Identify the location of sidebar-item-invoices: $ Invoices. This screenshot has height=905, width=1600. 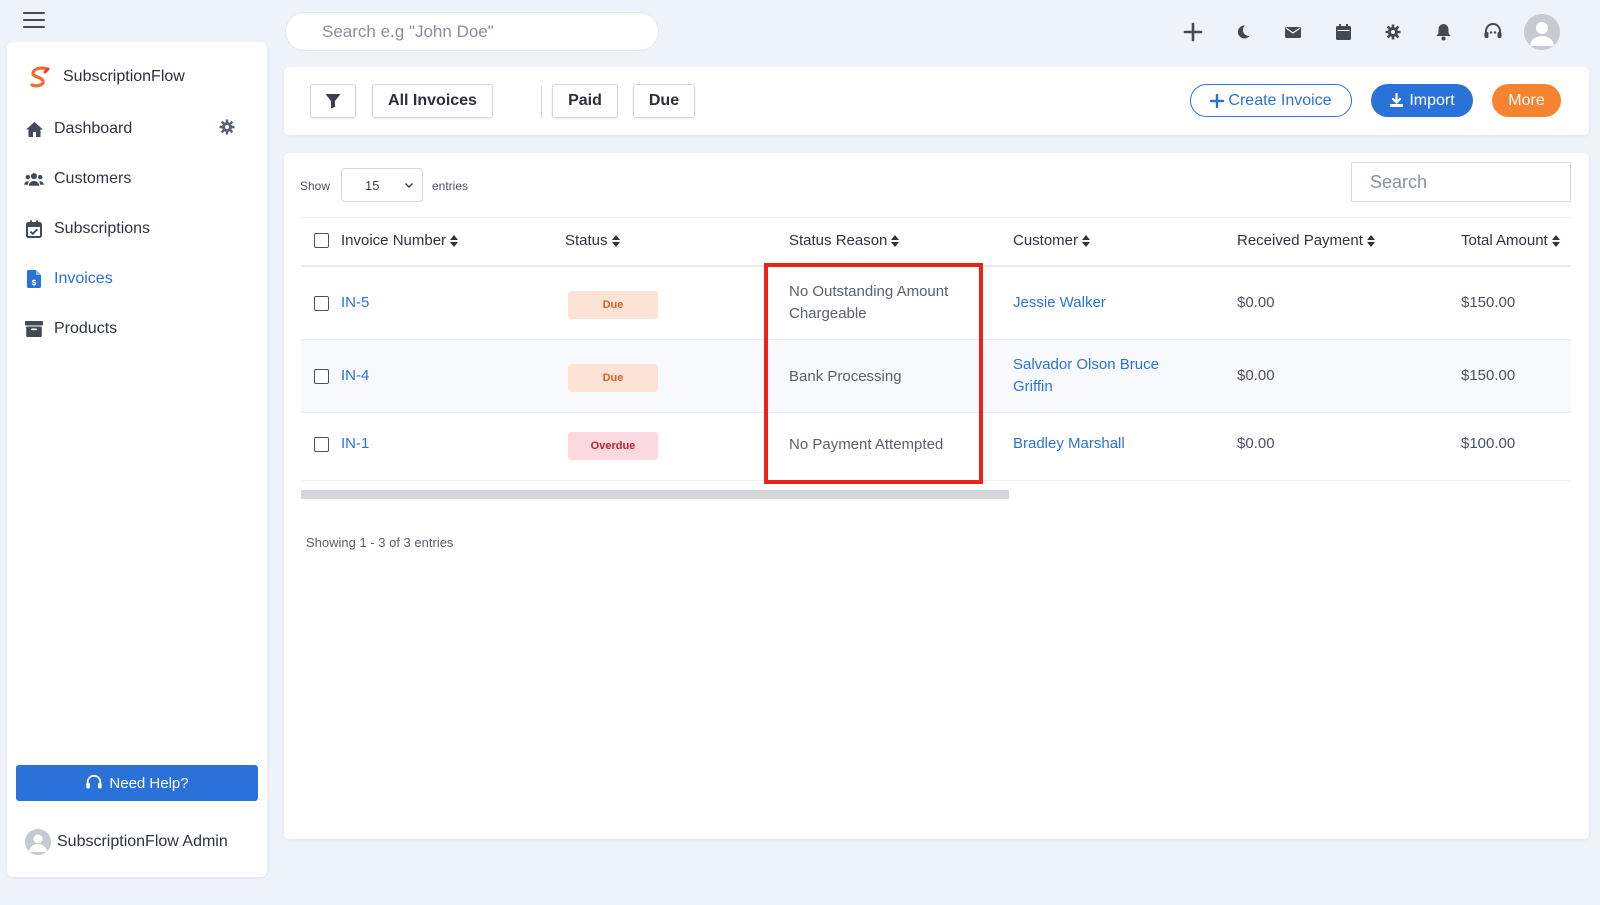
(137, 279).